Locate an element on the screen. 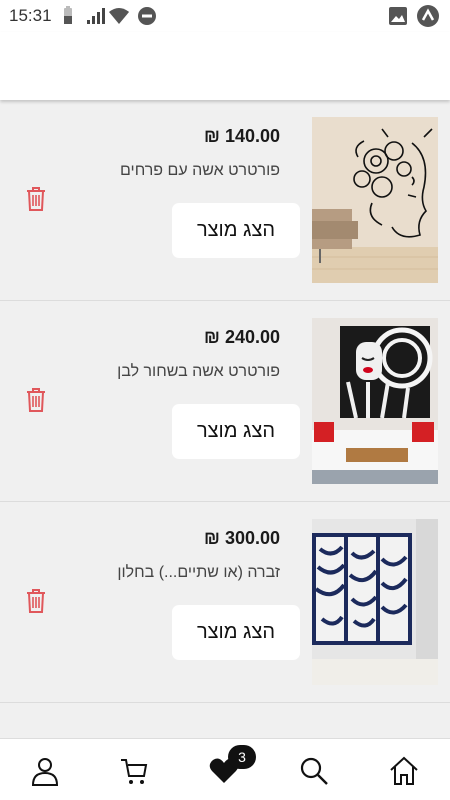 The width and height of the screenshot is (450, 800). favorites-count-badge: 3 is located at coordinates (242, 757).